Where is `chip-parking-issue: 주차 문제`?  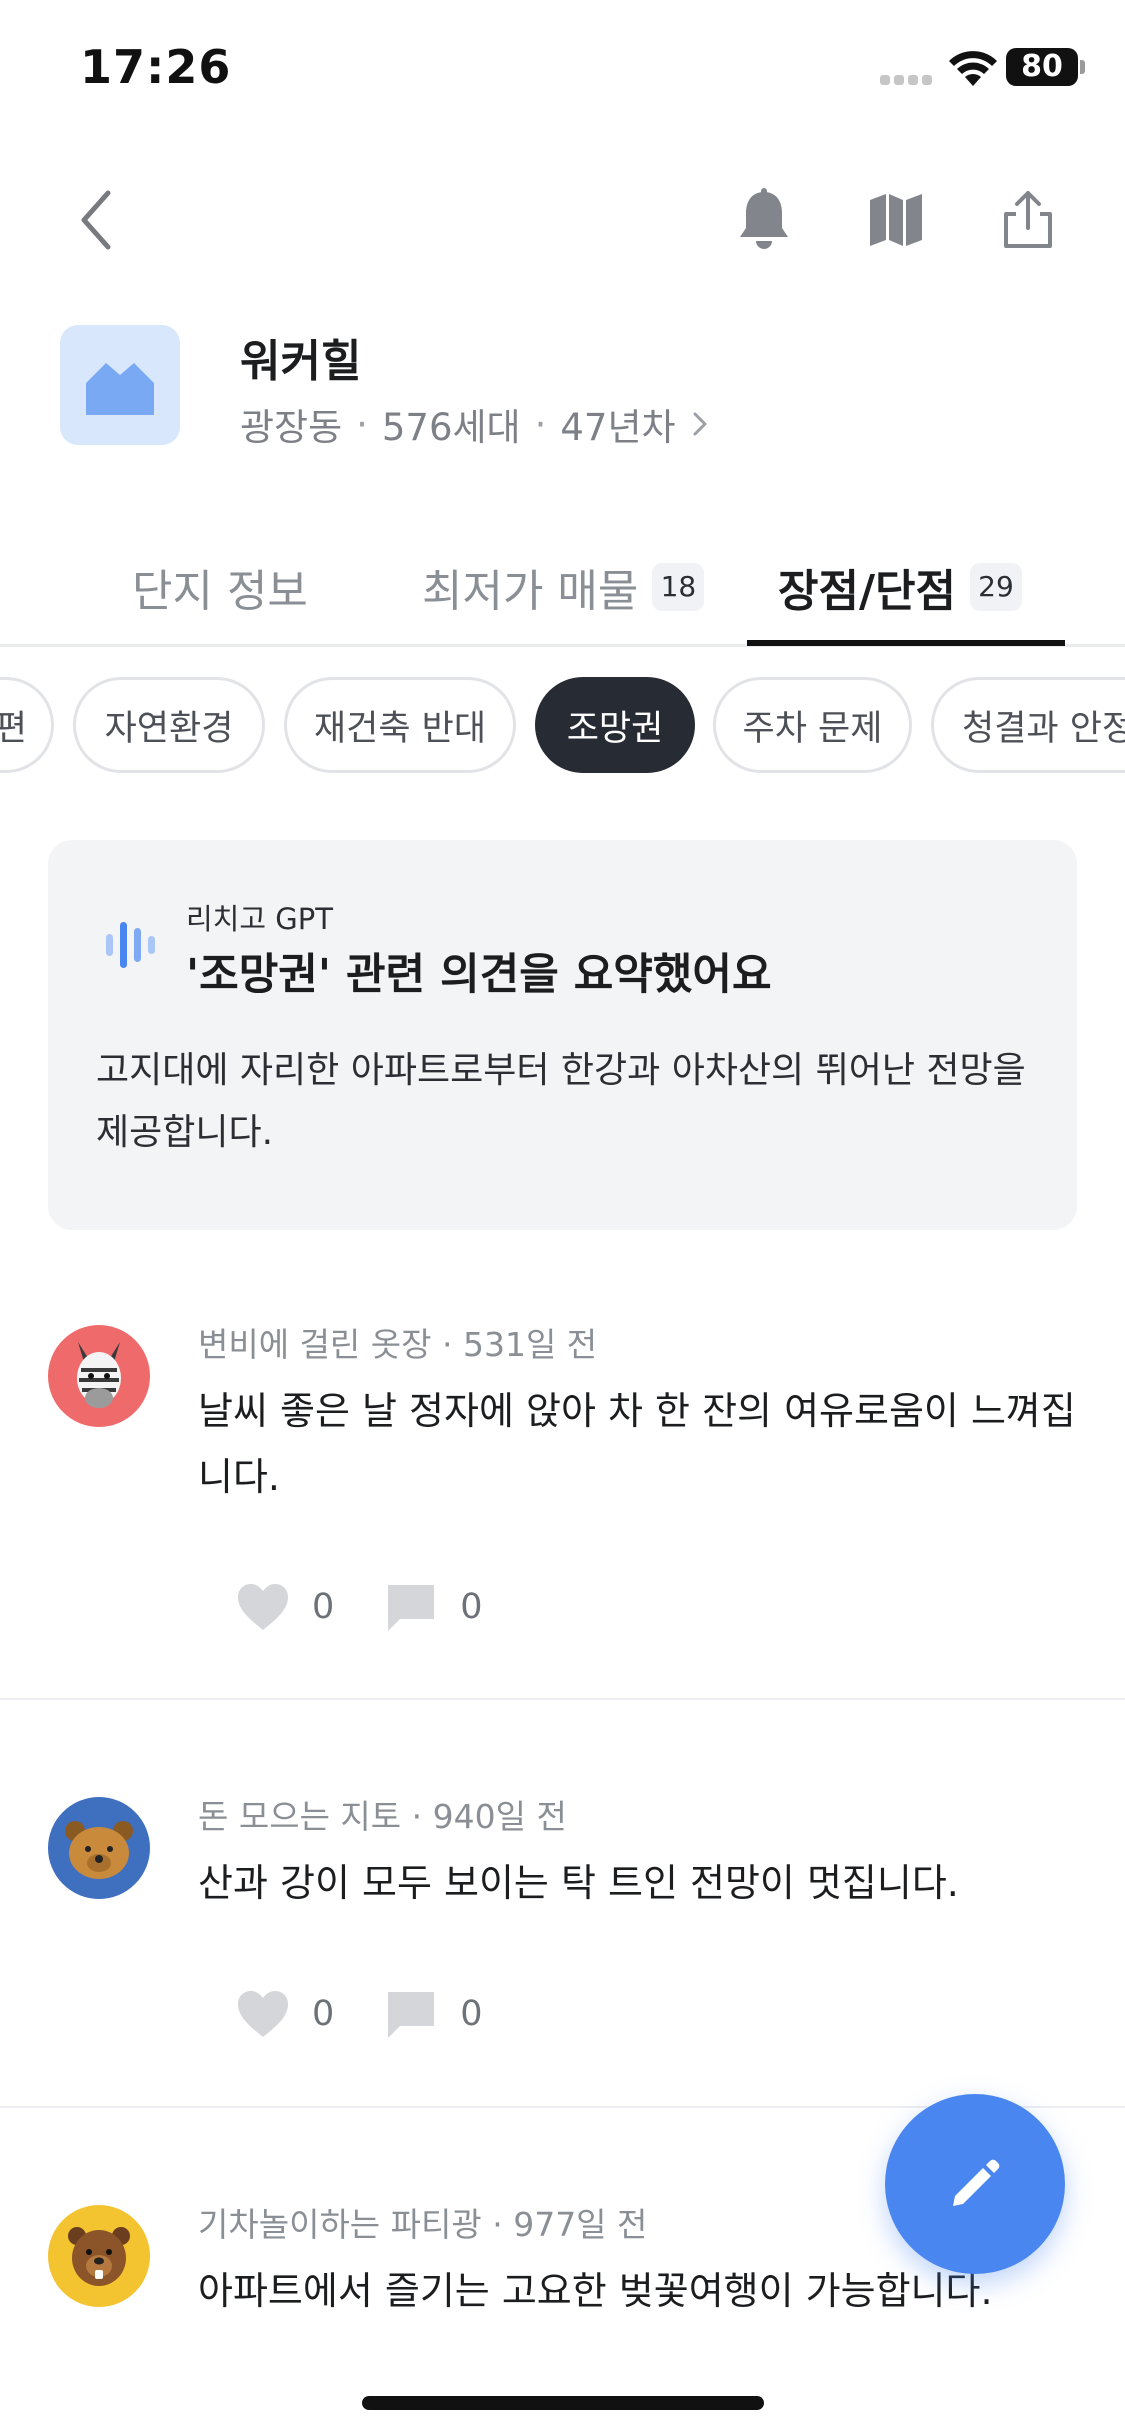 chip-parking-issue: 주차 문제 is located at coordinates (812, 725).